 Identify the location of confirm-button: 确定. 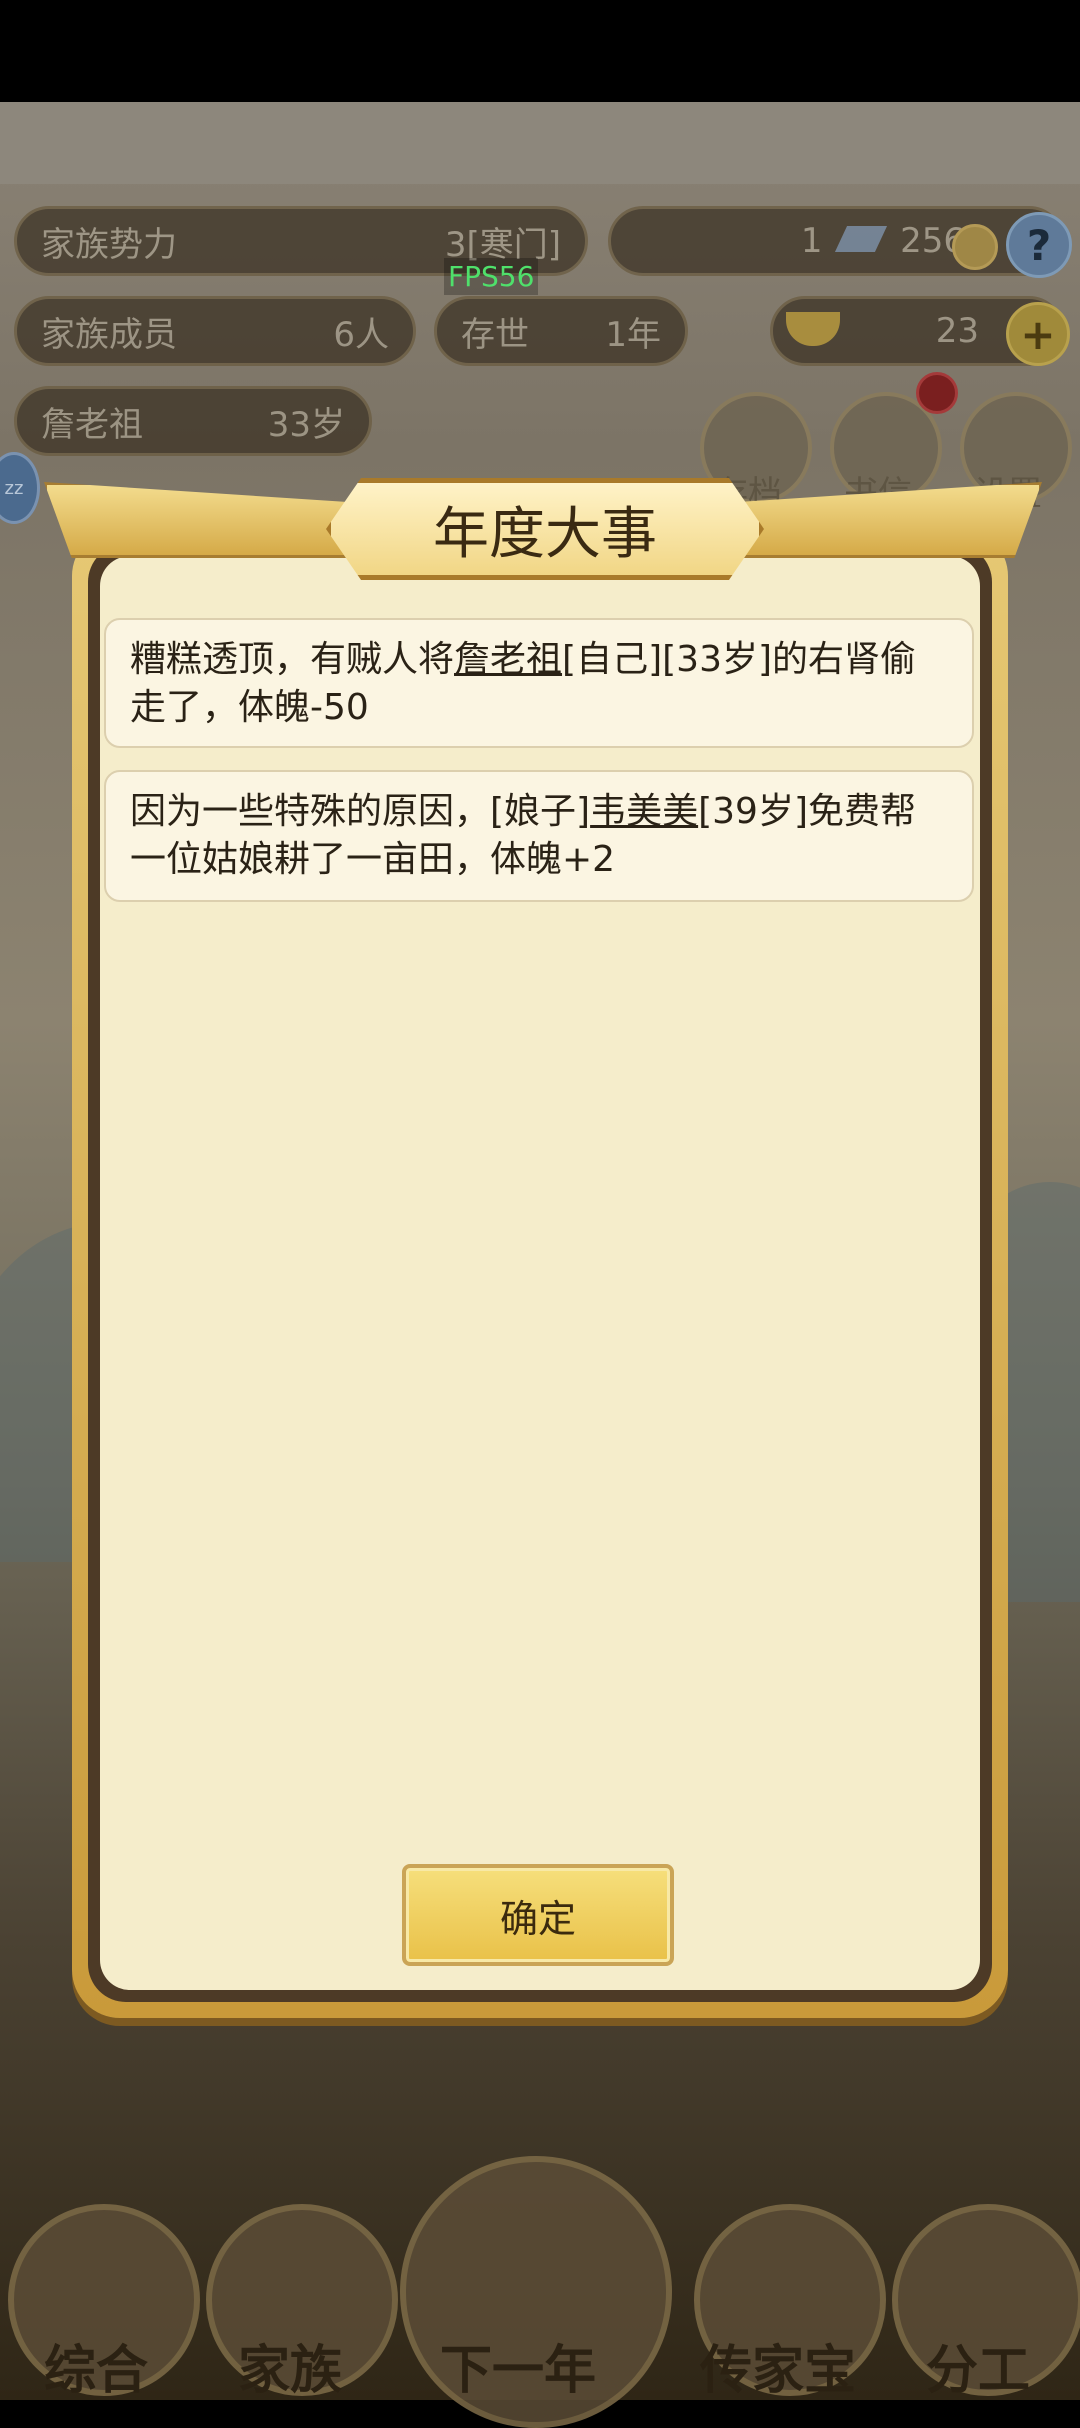
(538, 1915).